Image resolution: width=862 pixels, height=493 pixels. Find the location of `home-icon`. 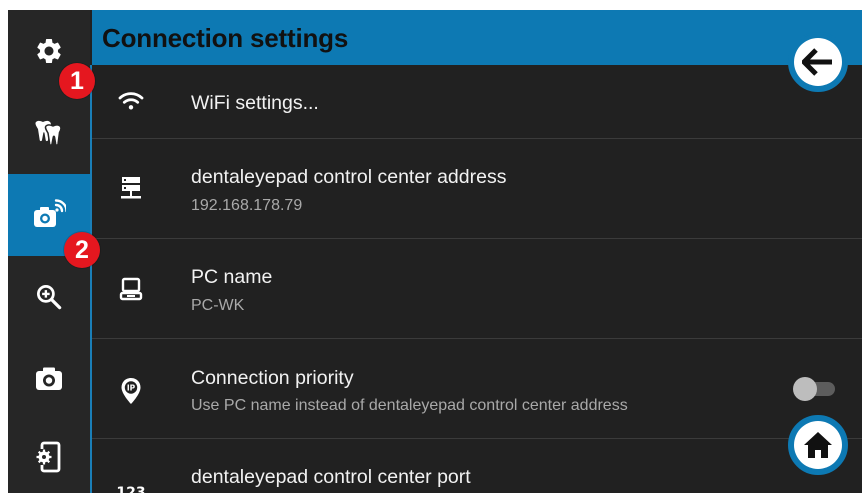

home-icon is located at coordinates (818, 445).